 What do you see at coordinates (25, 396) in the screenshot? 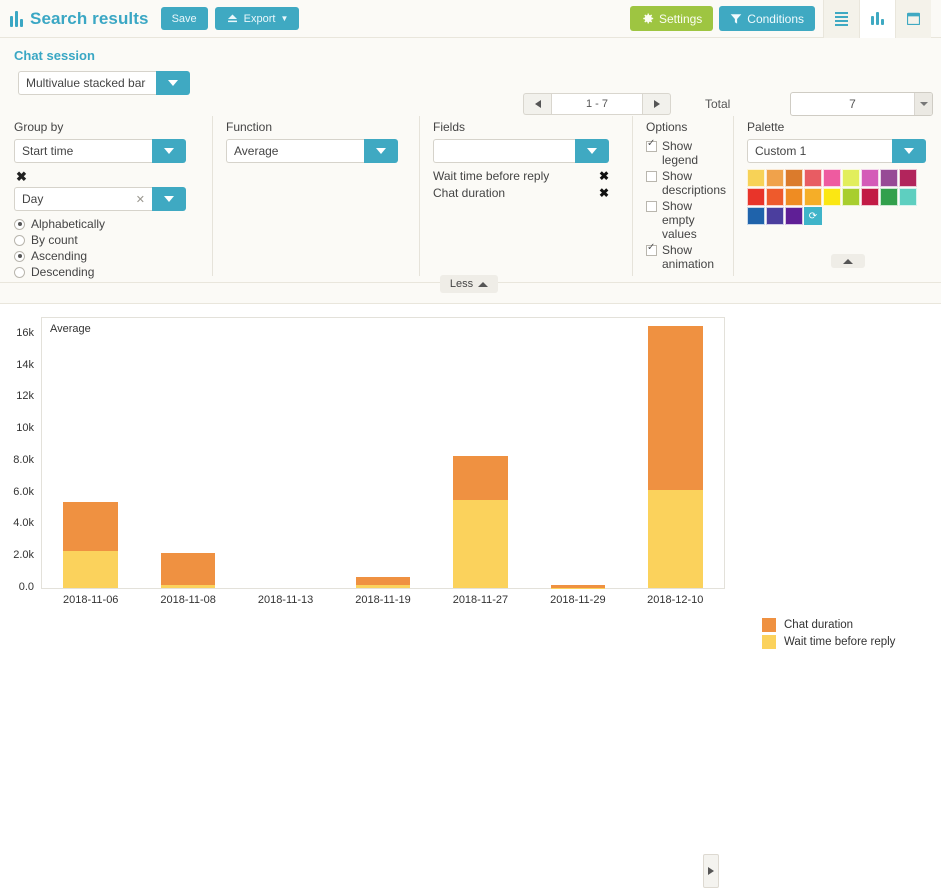
I see `y-axis-tick-label: 12k` at bounding box center [25, 396].